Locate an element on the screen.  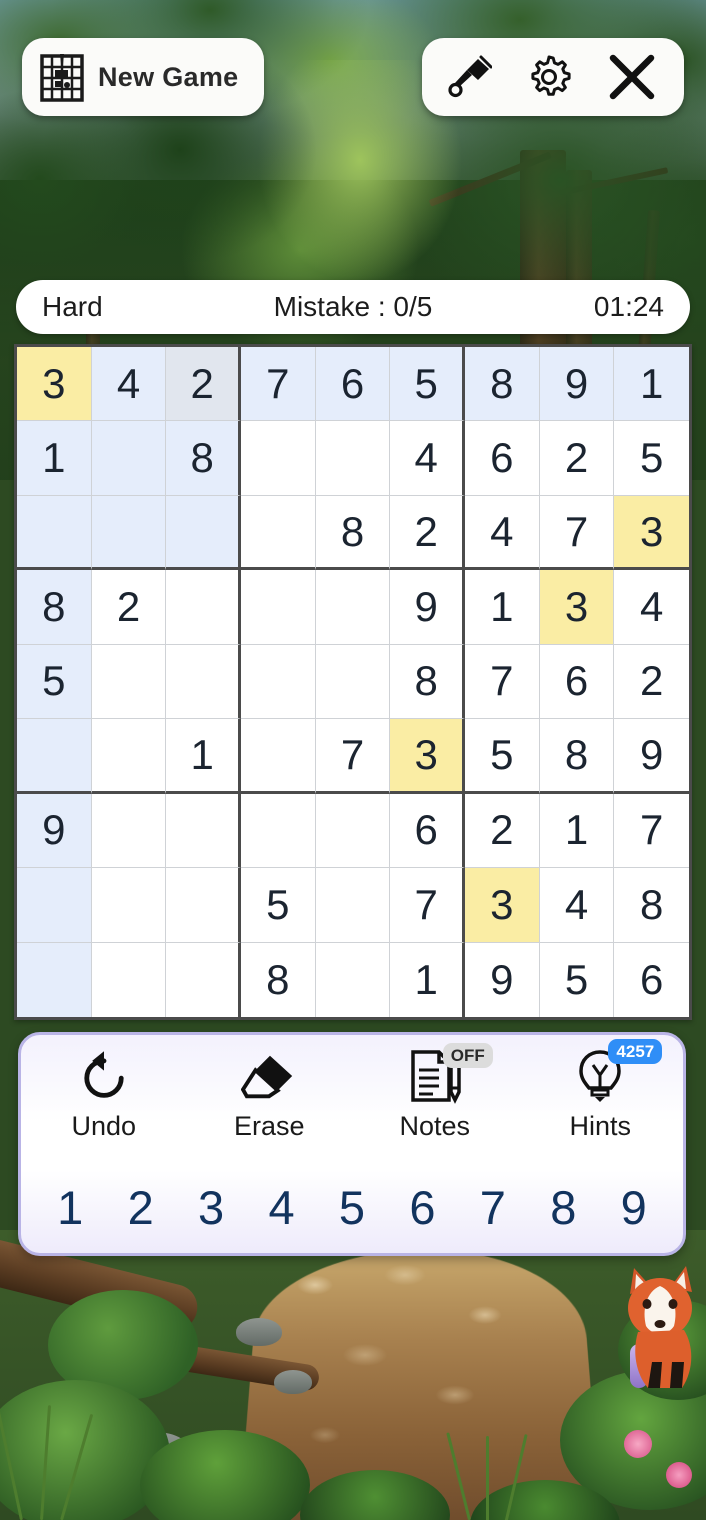
erase-button: Erase is located at coordinates (270, 1107).